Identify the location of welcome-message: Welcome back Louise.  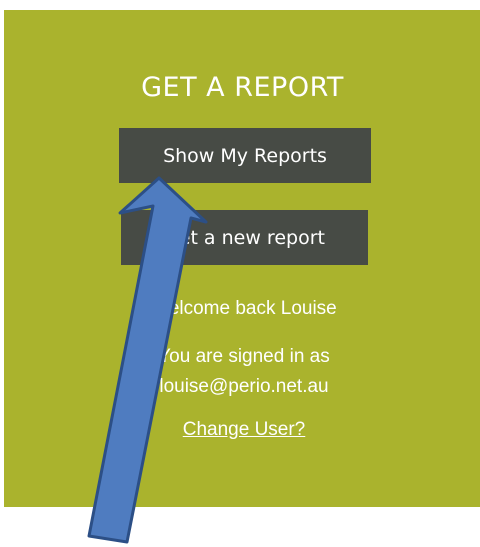
(244, 308).